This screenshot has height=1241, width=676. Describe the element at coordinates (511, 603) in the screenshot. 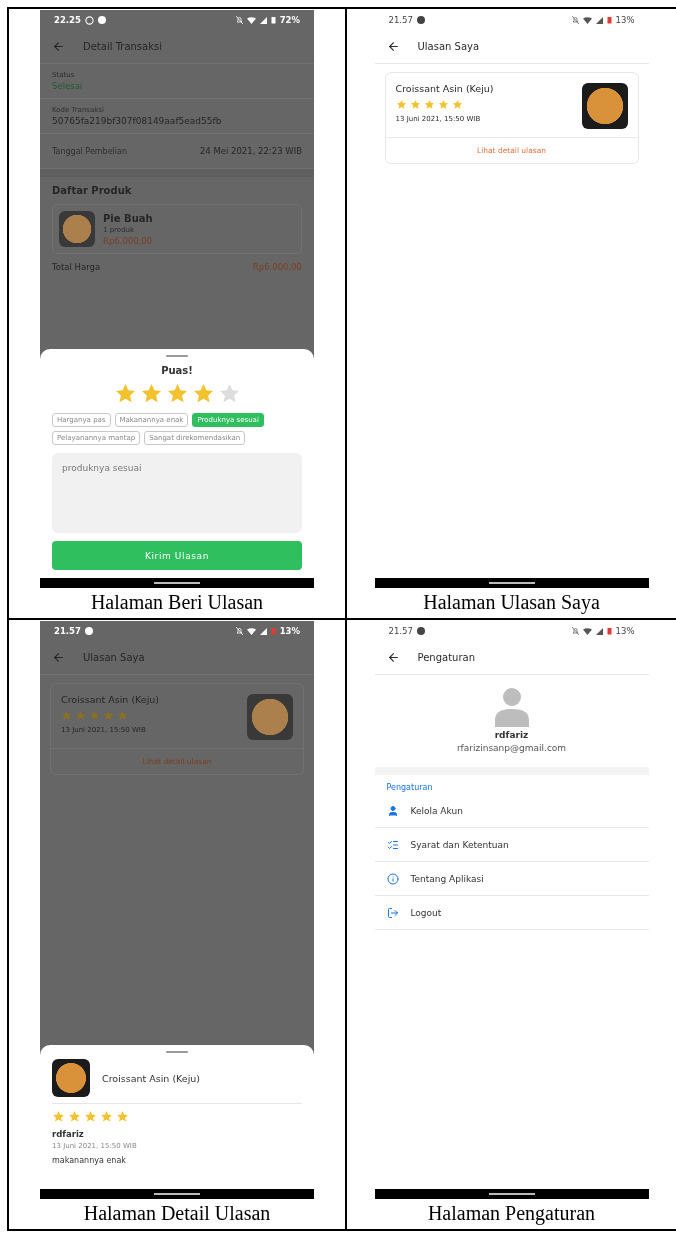

I see `figure-caption: Halaman Ulasan Saya` at that location.